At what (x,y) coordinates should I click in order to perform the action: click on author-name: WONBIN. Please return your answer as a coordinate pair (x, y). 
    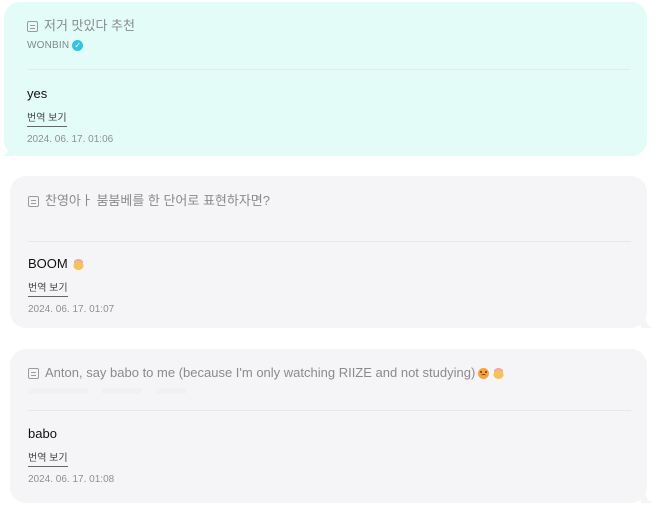
    Looking at the image, I should click on (48, 45).